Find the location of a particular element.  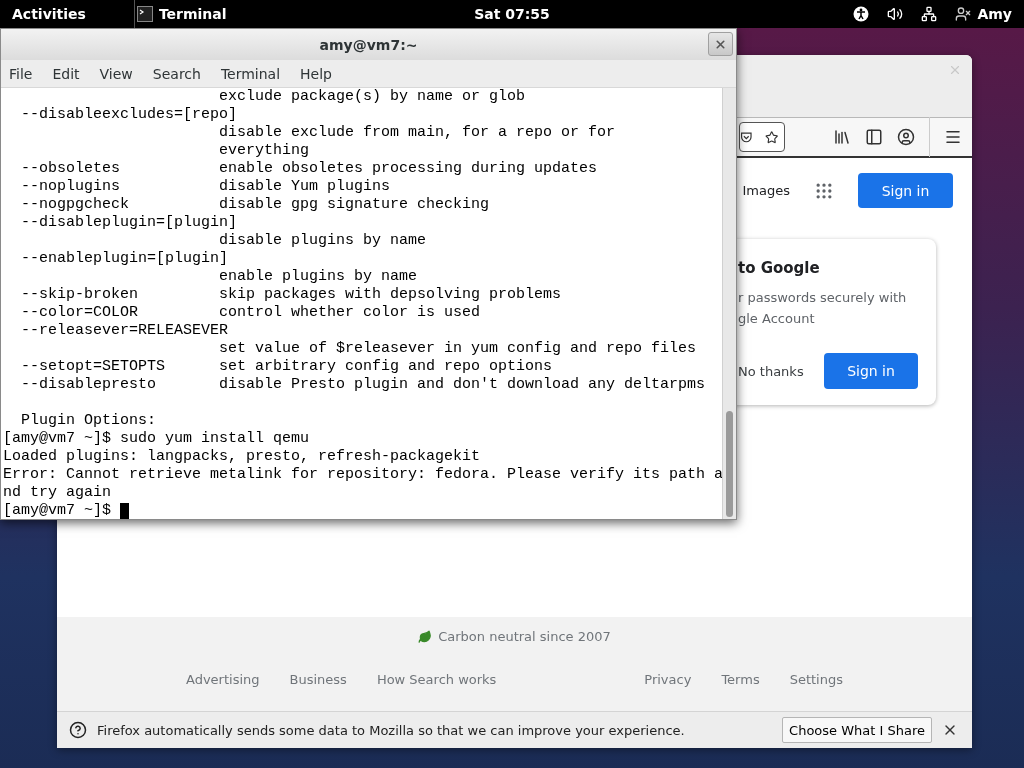

accessibility-icon is located at coordinates (861, 14).